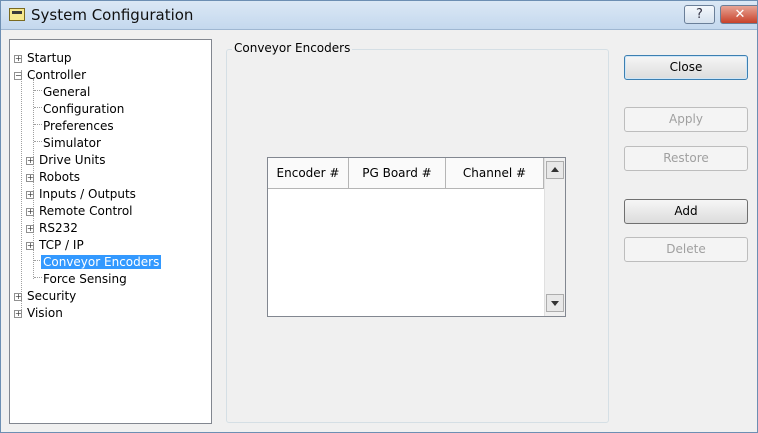  I want to click on tree-item-controller: − Controller, so click(51, 75).